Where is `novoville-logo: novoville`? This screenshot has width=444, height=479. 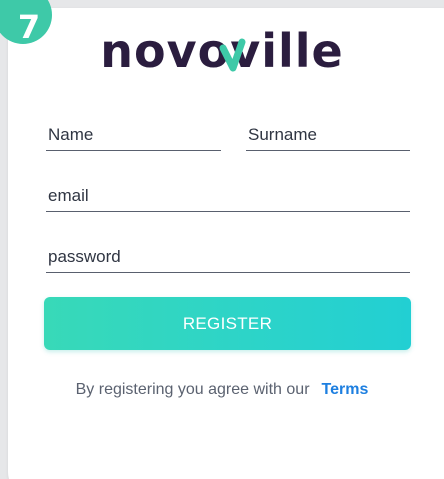 novoville-logo: novoville is located at coordinates (222, 51).